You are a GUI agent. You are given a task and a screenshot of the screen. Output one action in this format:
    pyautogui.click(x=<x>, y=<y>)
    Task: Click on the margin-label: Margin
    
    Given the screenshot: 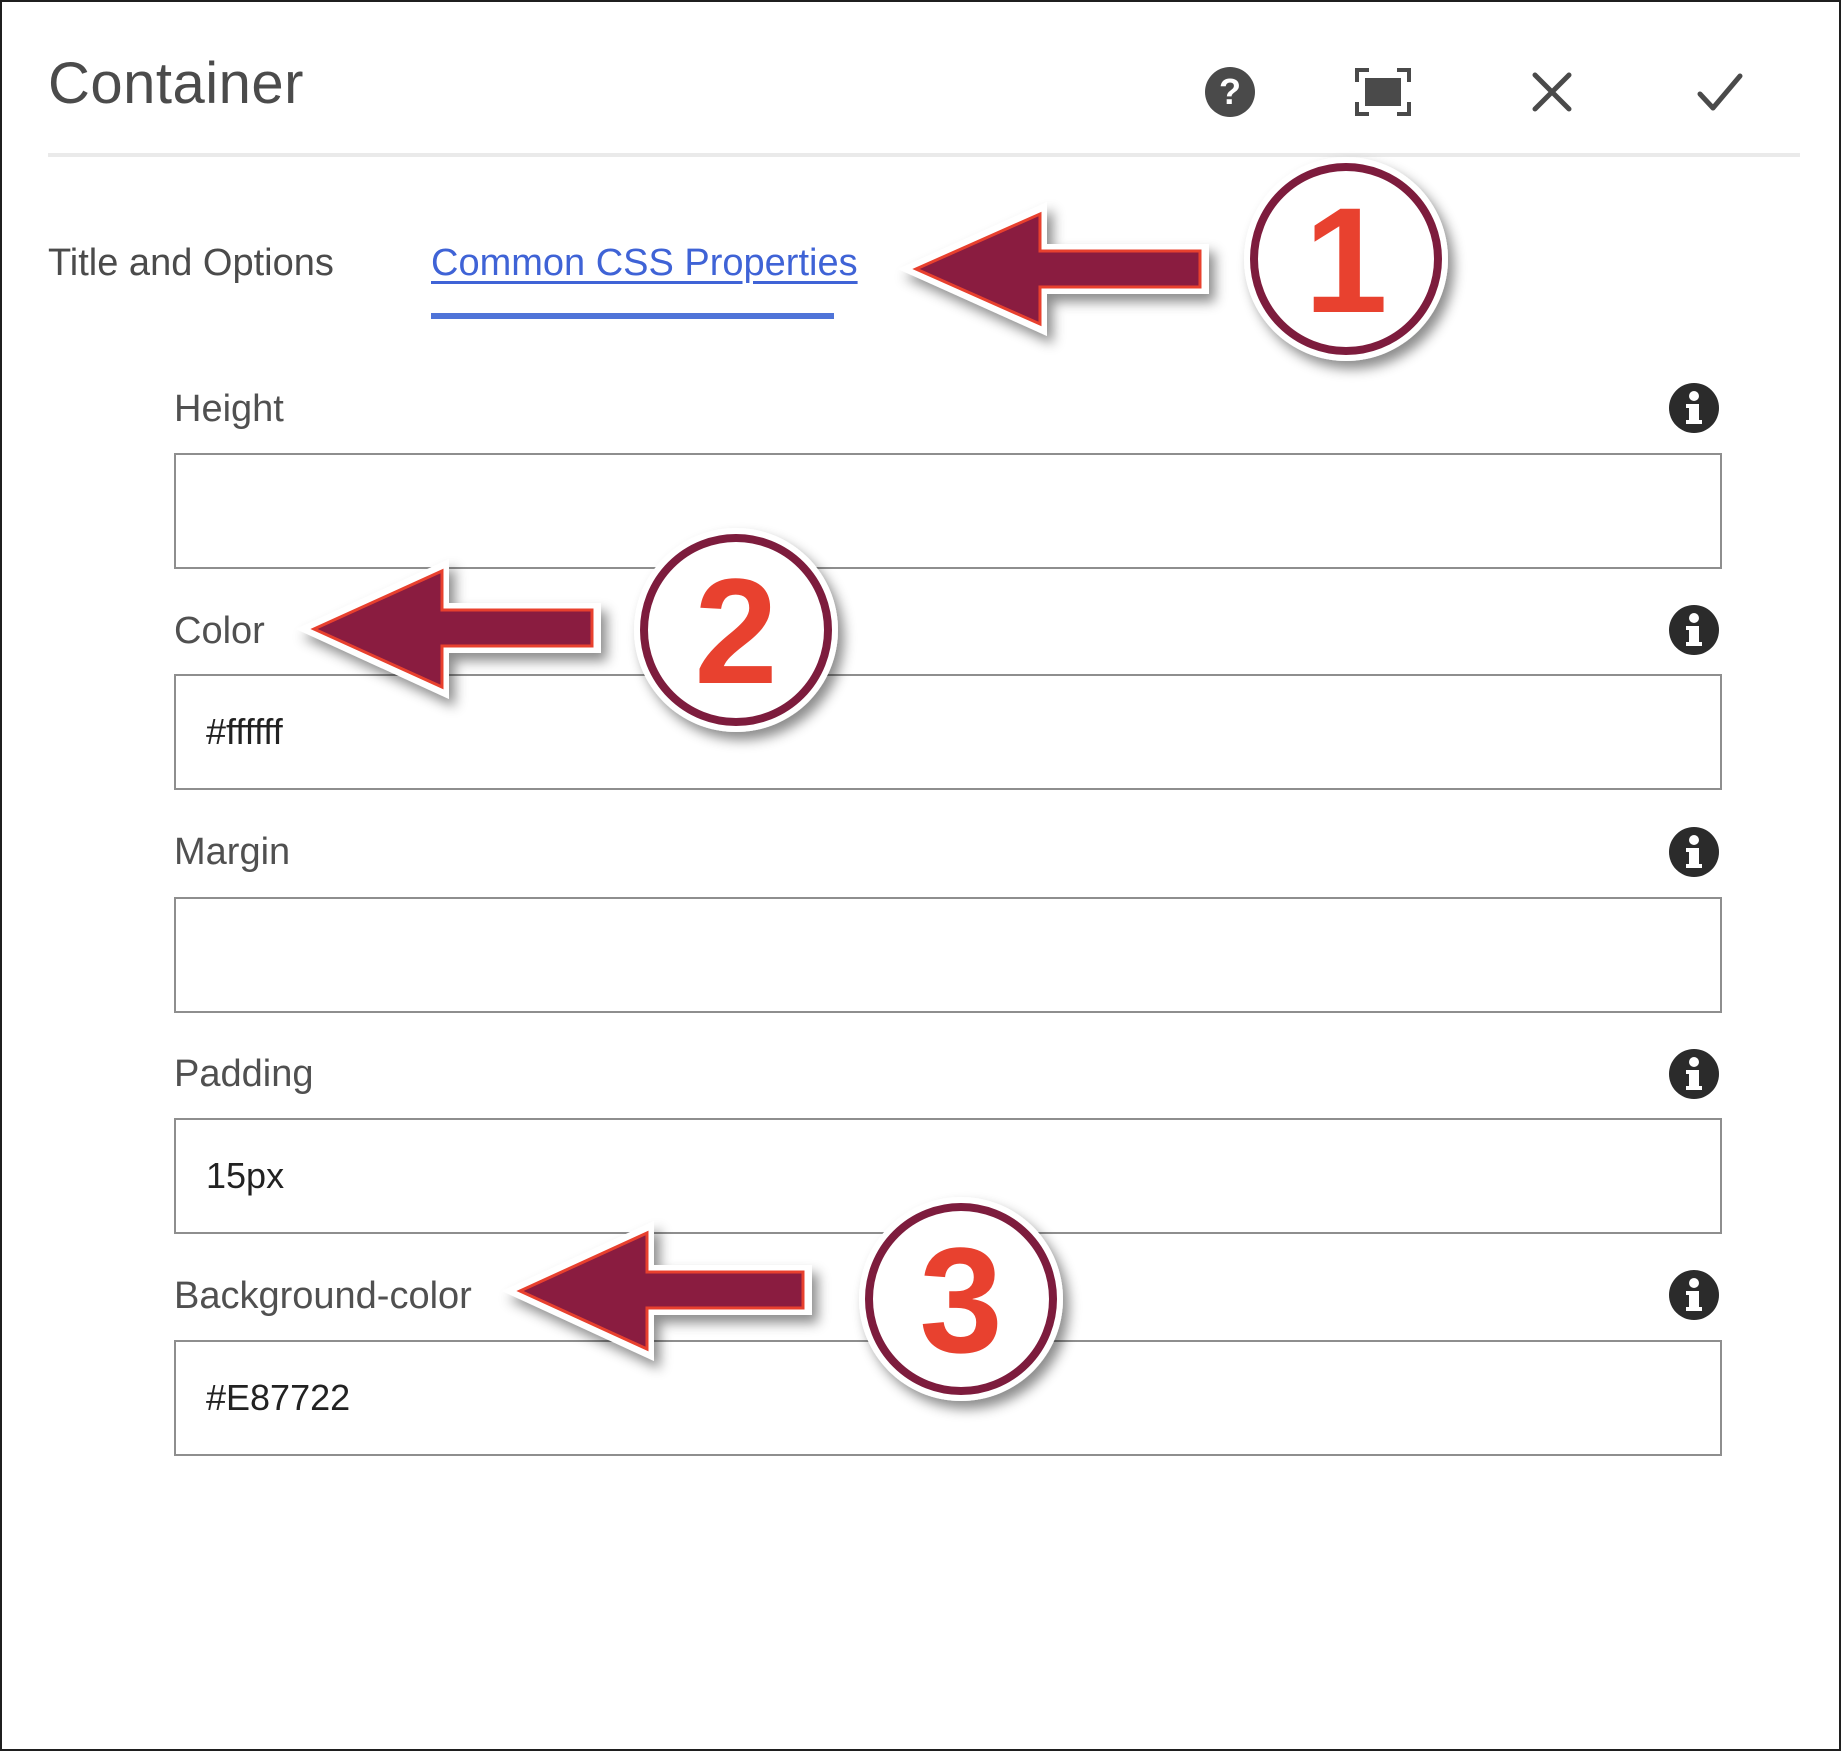 What is the action you would take?
    pyautogui.click(x=232, y=852)
    